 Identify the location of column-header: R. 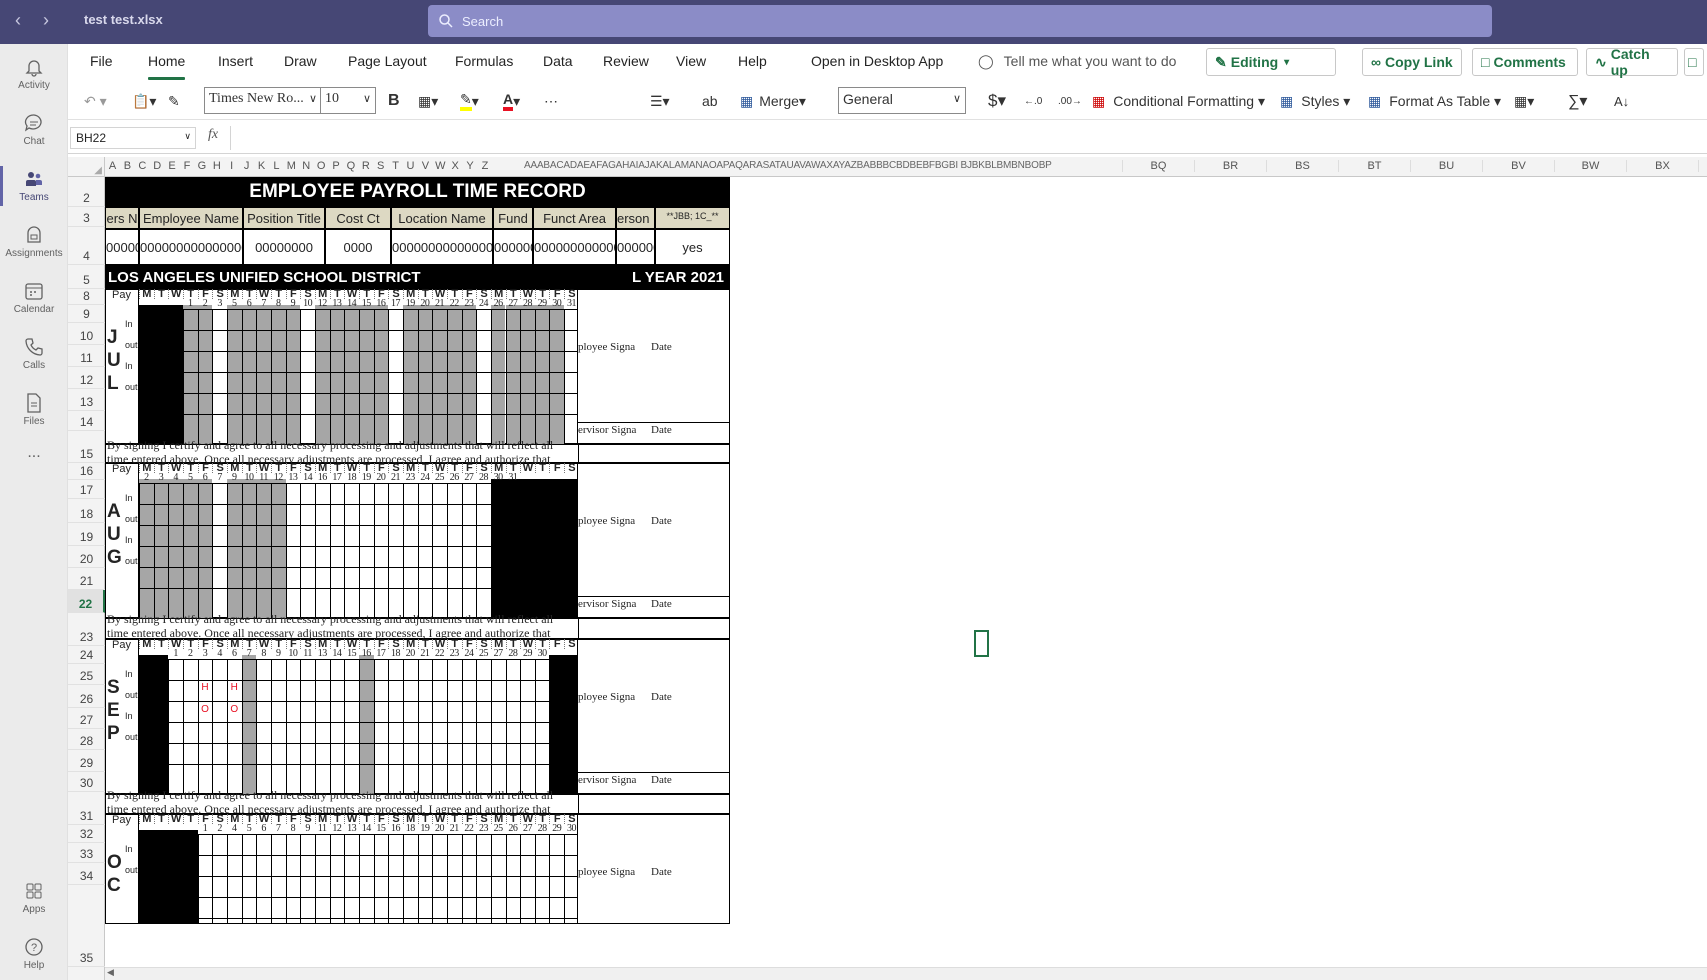
(365, 166).